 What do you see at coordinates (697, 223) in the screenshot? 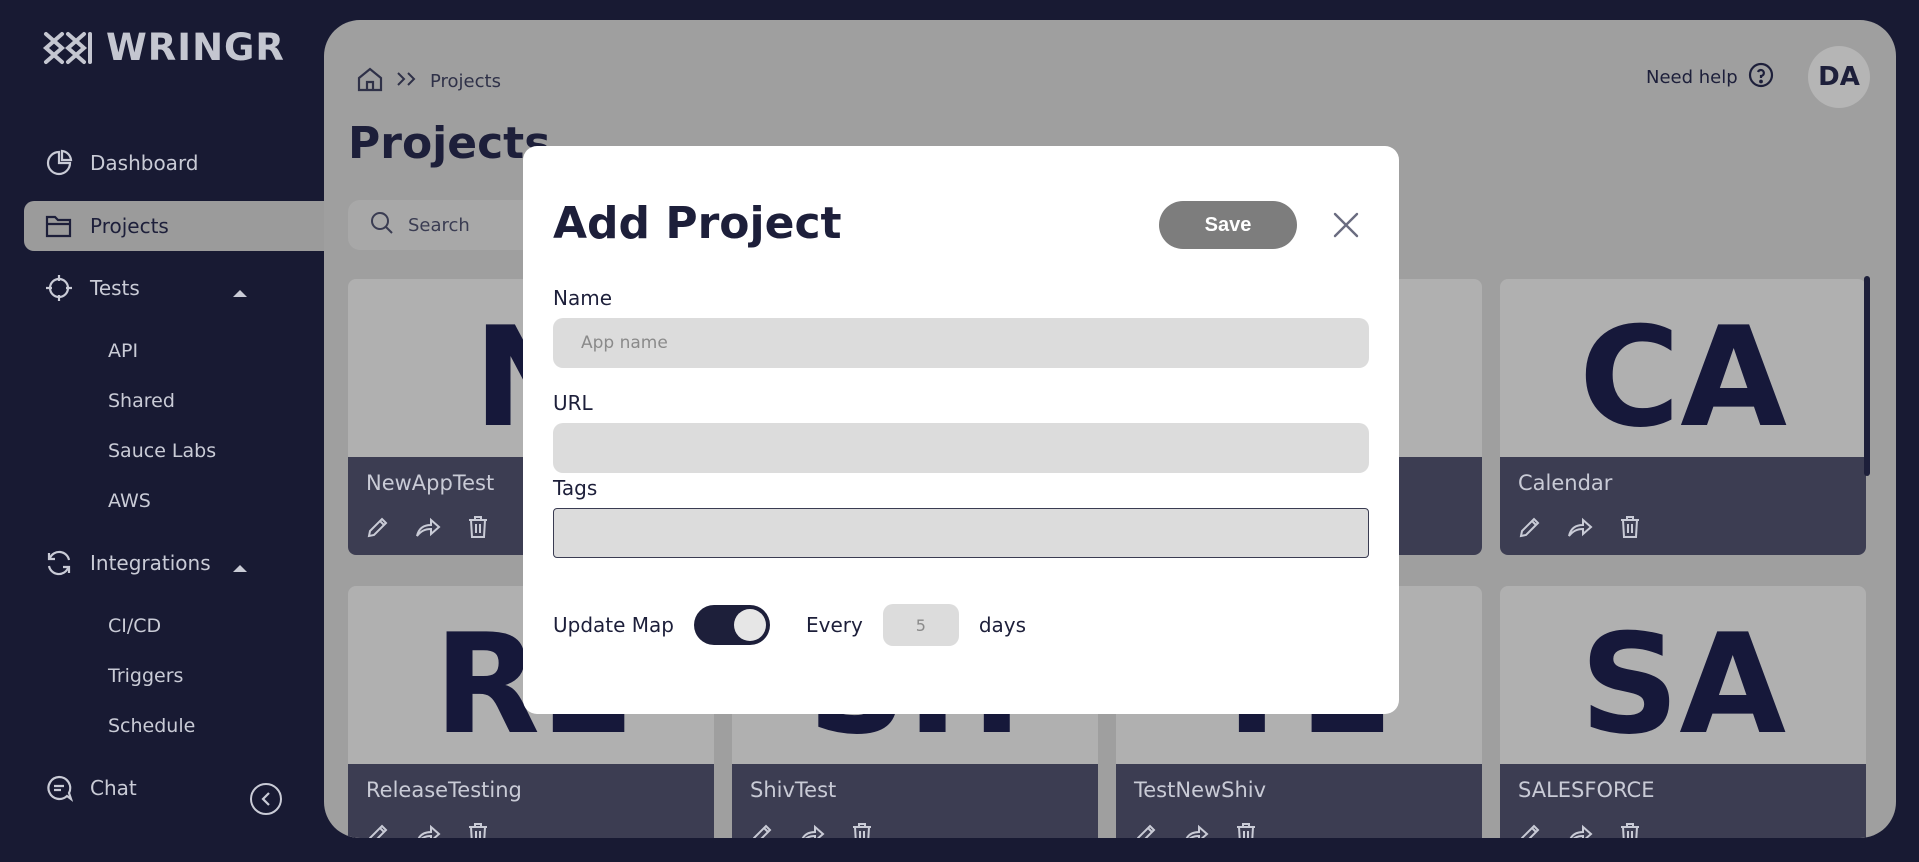
I see `modal-title: Add Project` at bounding box center [697, 223].